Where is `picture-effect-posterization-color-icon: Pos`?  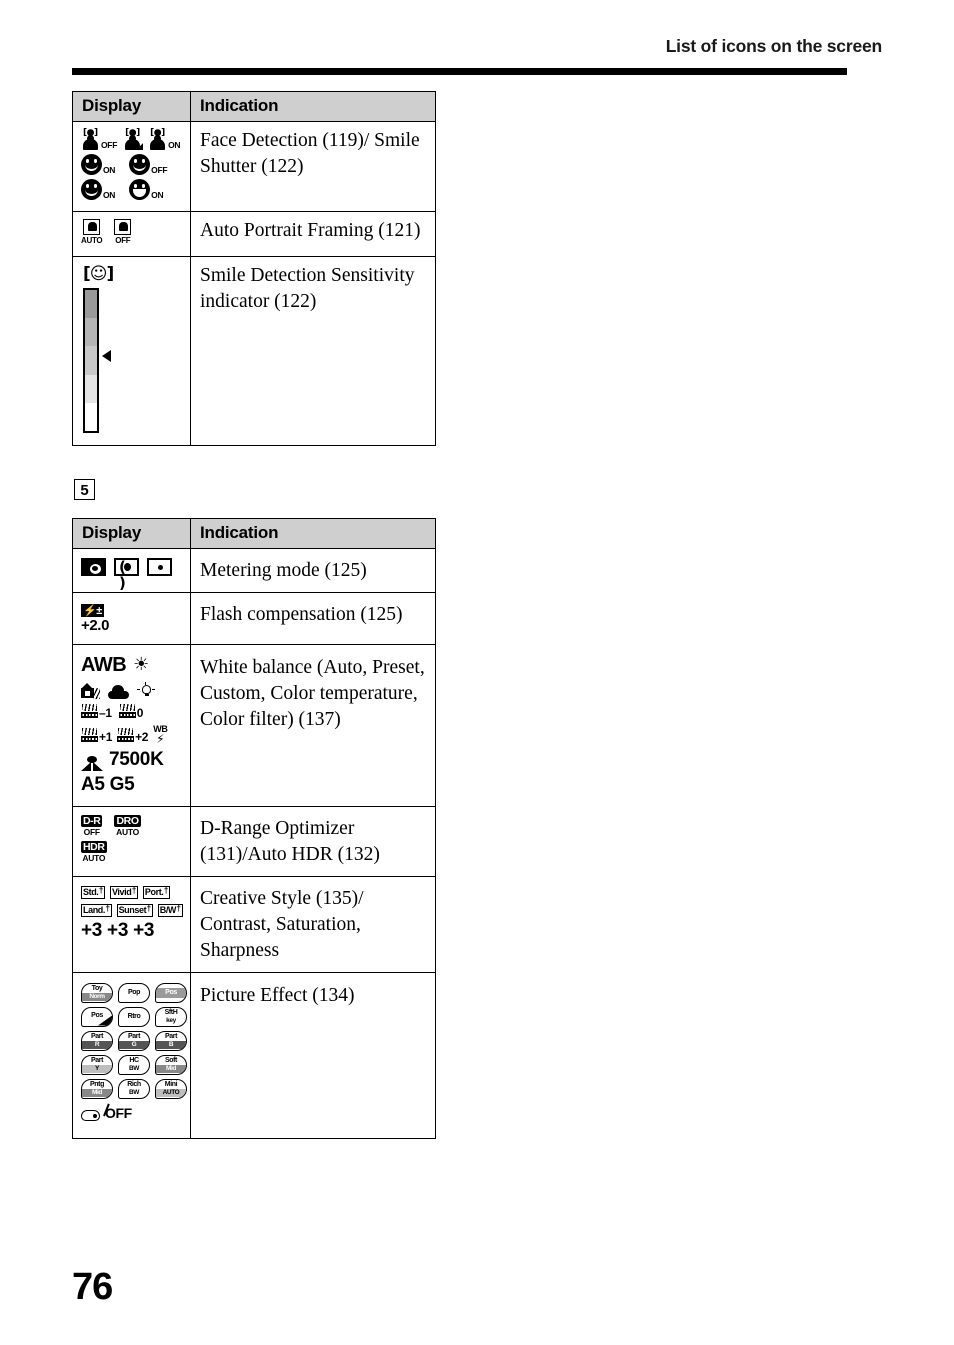
picture-effect-posterization-color-icon: Pos is located at coordinates (171, 992).